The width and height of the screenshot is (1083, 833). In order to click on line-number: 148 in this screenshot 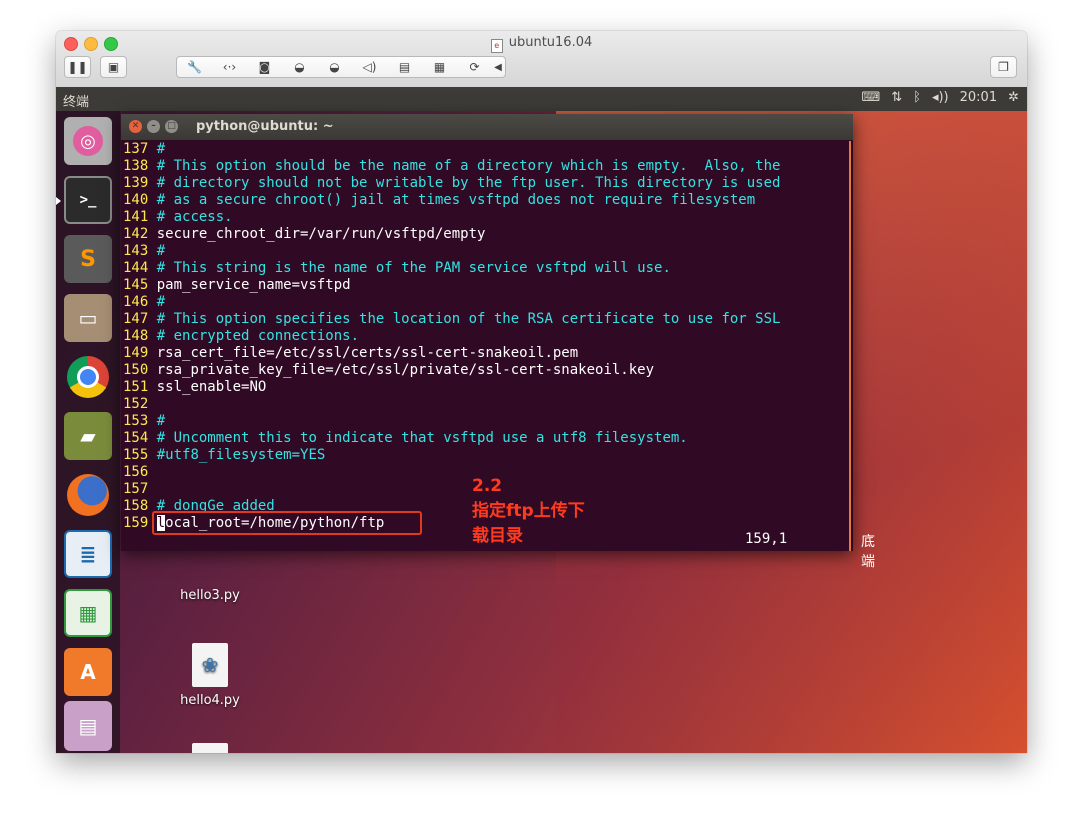, I will do `click(136, 336)`.